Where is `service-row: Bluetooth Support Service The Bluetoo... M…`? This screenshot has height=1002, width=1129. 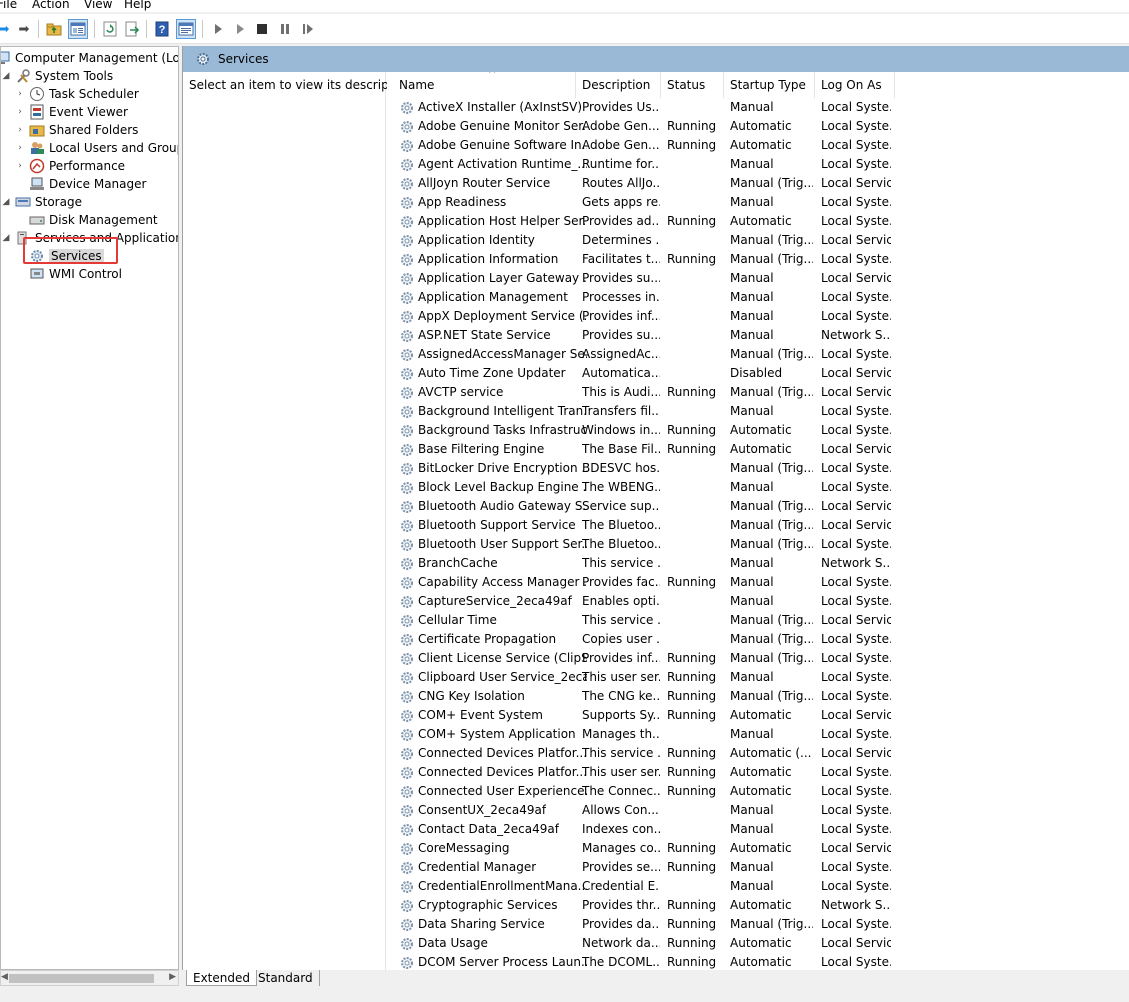 service-row: Bluetooth Support Service The Bluetoo... M… is located at coordinates (758, 525).